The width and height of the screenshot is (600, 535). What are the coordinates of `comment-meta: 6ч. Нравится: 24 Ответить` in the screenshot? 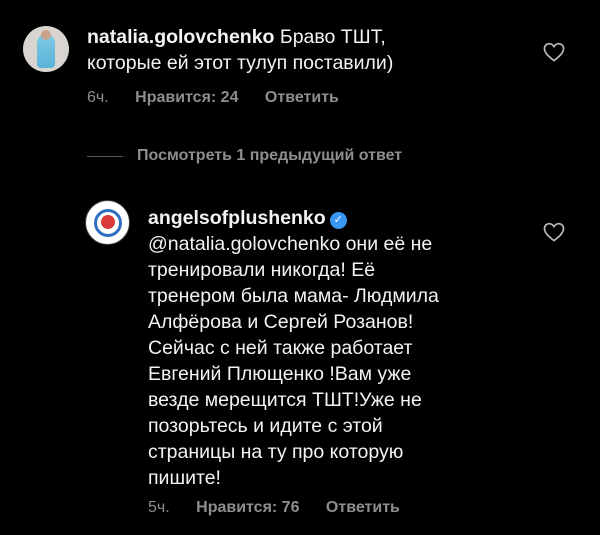 It's located at (224, 98).